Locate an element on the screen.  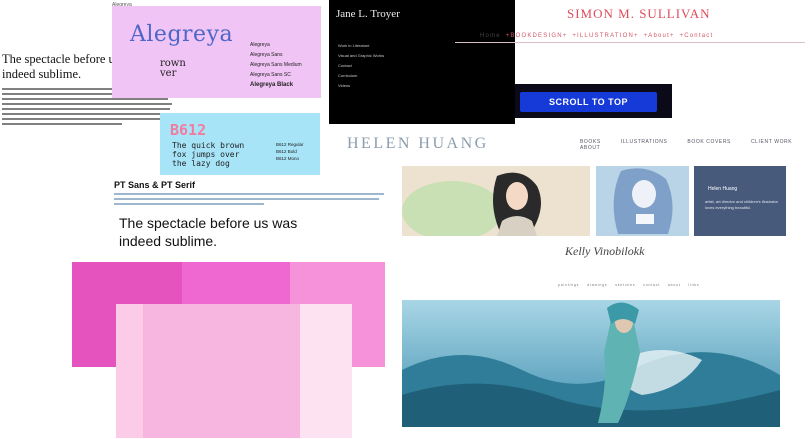
b612-variant-list: B612 Regular B612 Bold B612 Mono is located at coordinates (290, 151).